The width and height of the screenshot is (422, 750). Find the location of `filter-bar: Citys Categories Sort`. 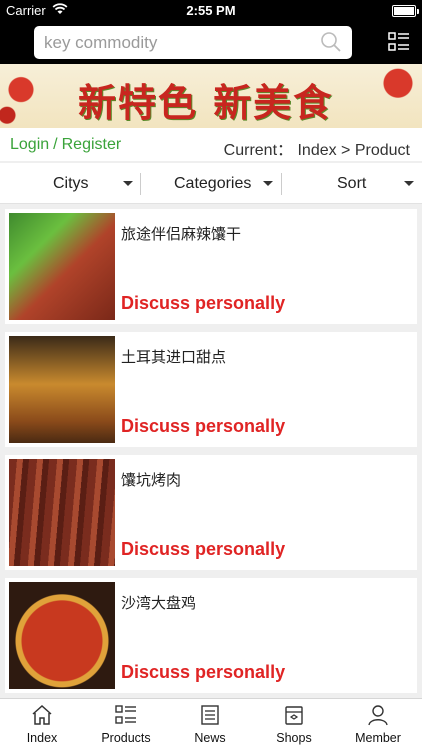

filter-bar: Citys Categories Sort is located at coordinates (211, 183).